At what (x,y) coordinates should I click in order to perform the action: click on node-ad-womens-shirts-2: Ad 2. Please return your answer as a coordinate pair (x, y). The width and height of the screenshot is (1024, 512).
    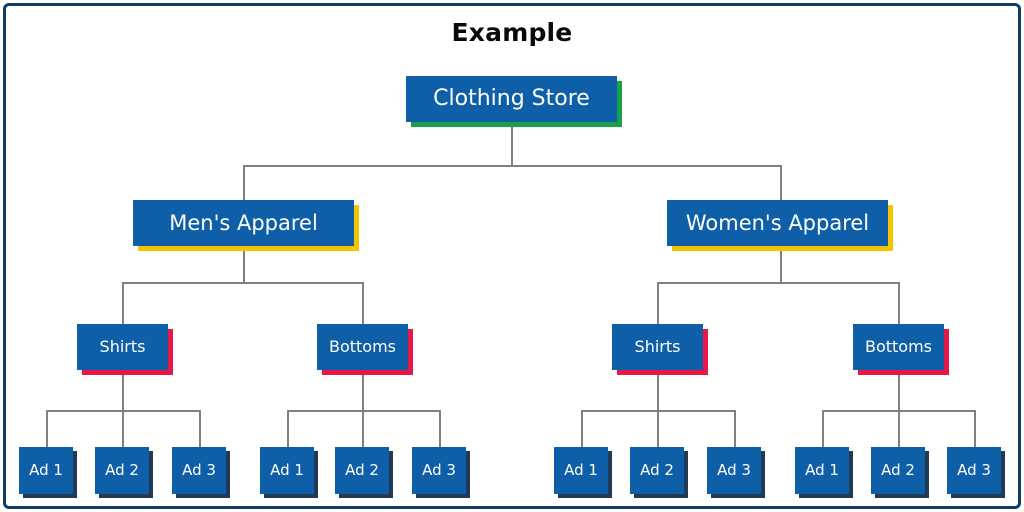
    Looking at the image, I should click on (657, 470).